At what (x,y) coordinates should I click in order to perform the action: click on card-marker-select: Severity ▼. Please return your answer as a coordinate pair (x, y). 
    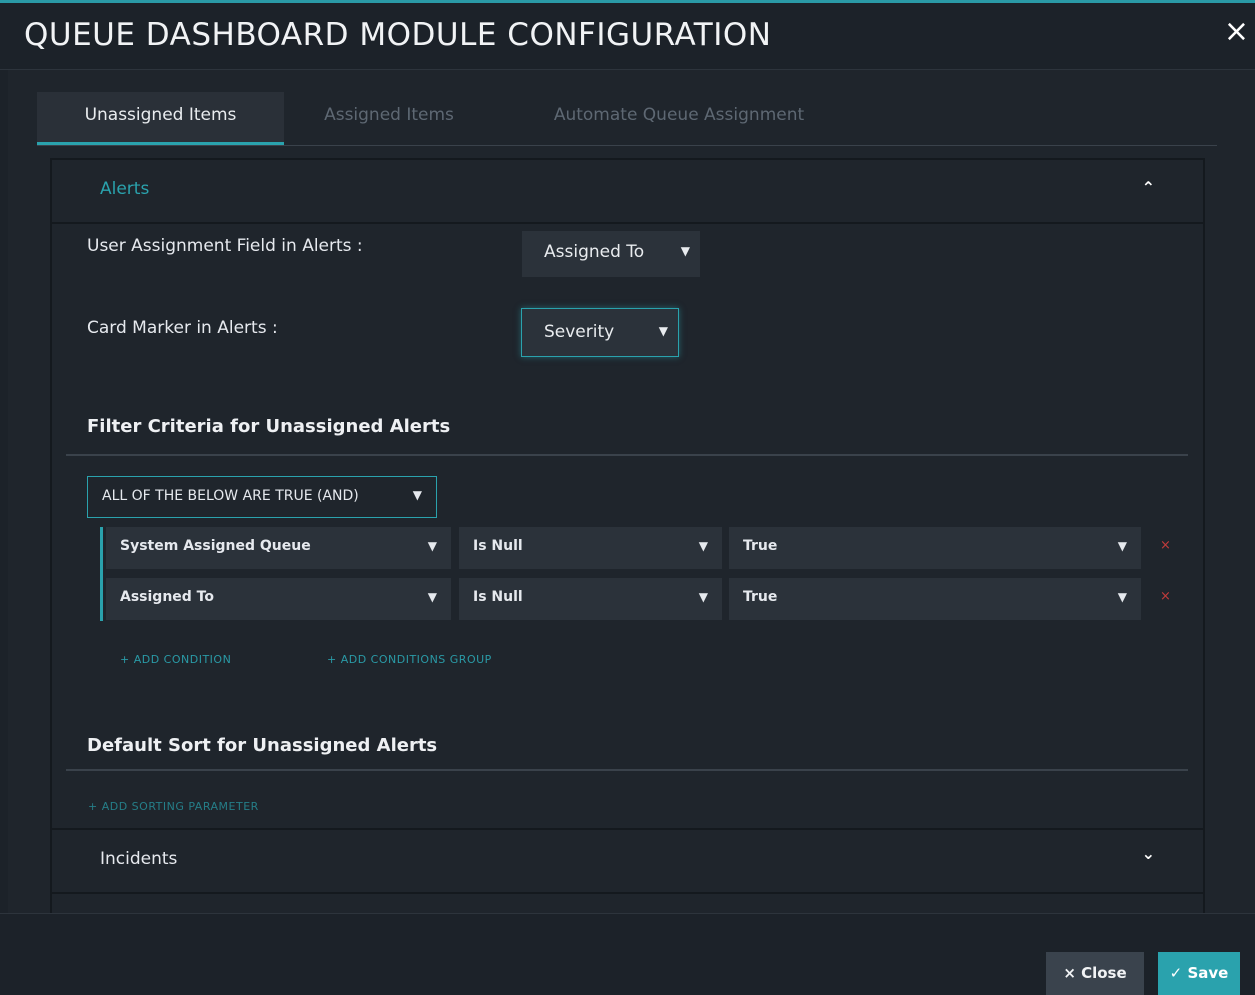
    Looking at the image, I should click on (600, 332).